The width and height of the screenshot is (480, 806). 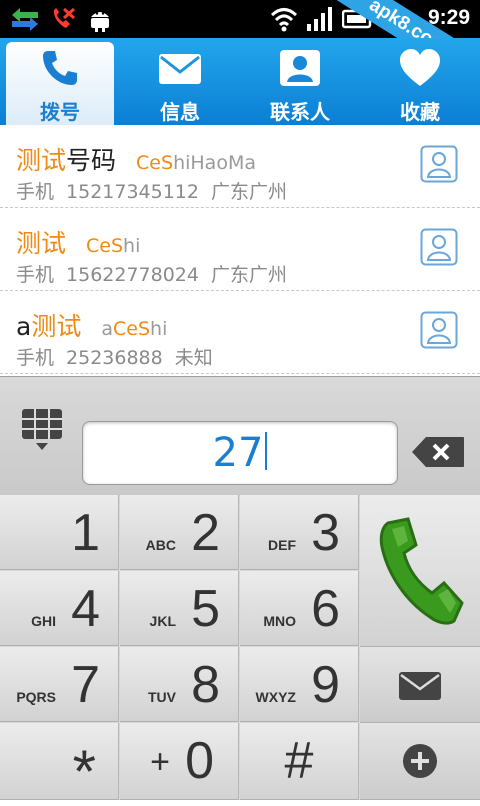 What do you see at coordinates (78, 243) in the screenshot?
I see `contact-name: 测试 CeShi` at bounding box center [78, 243].